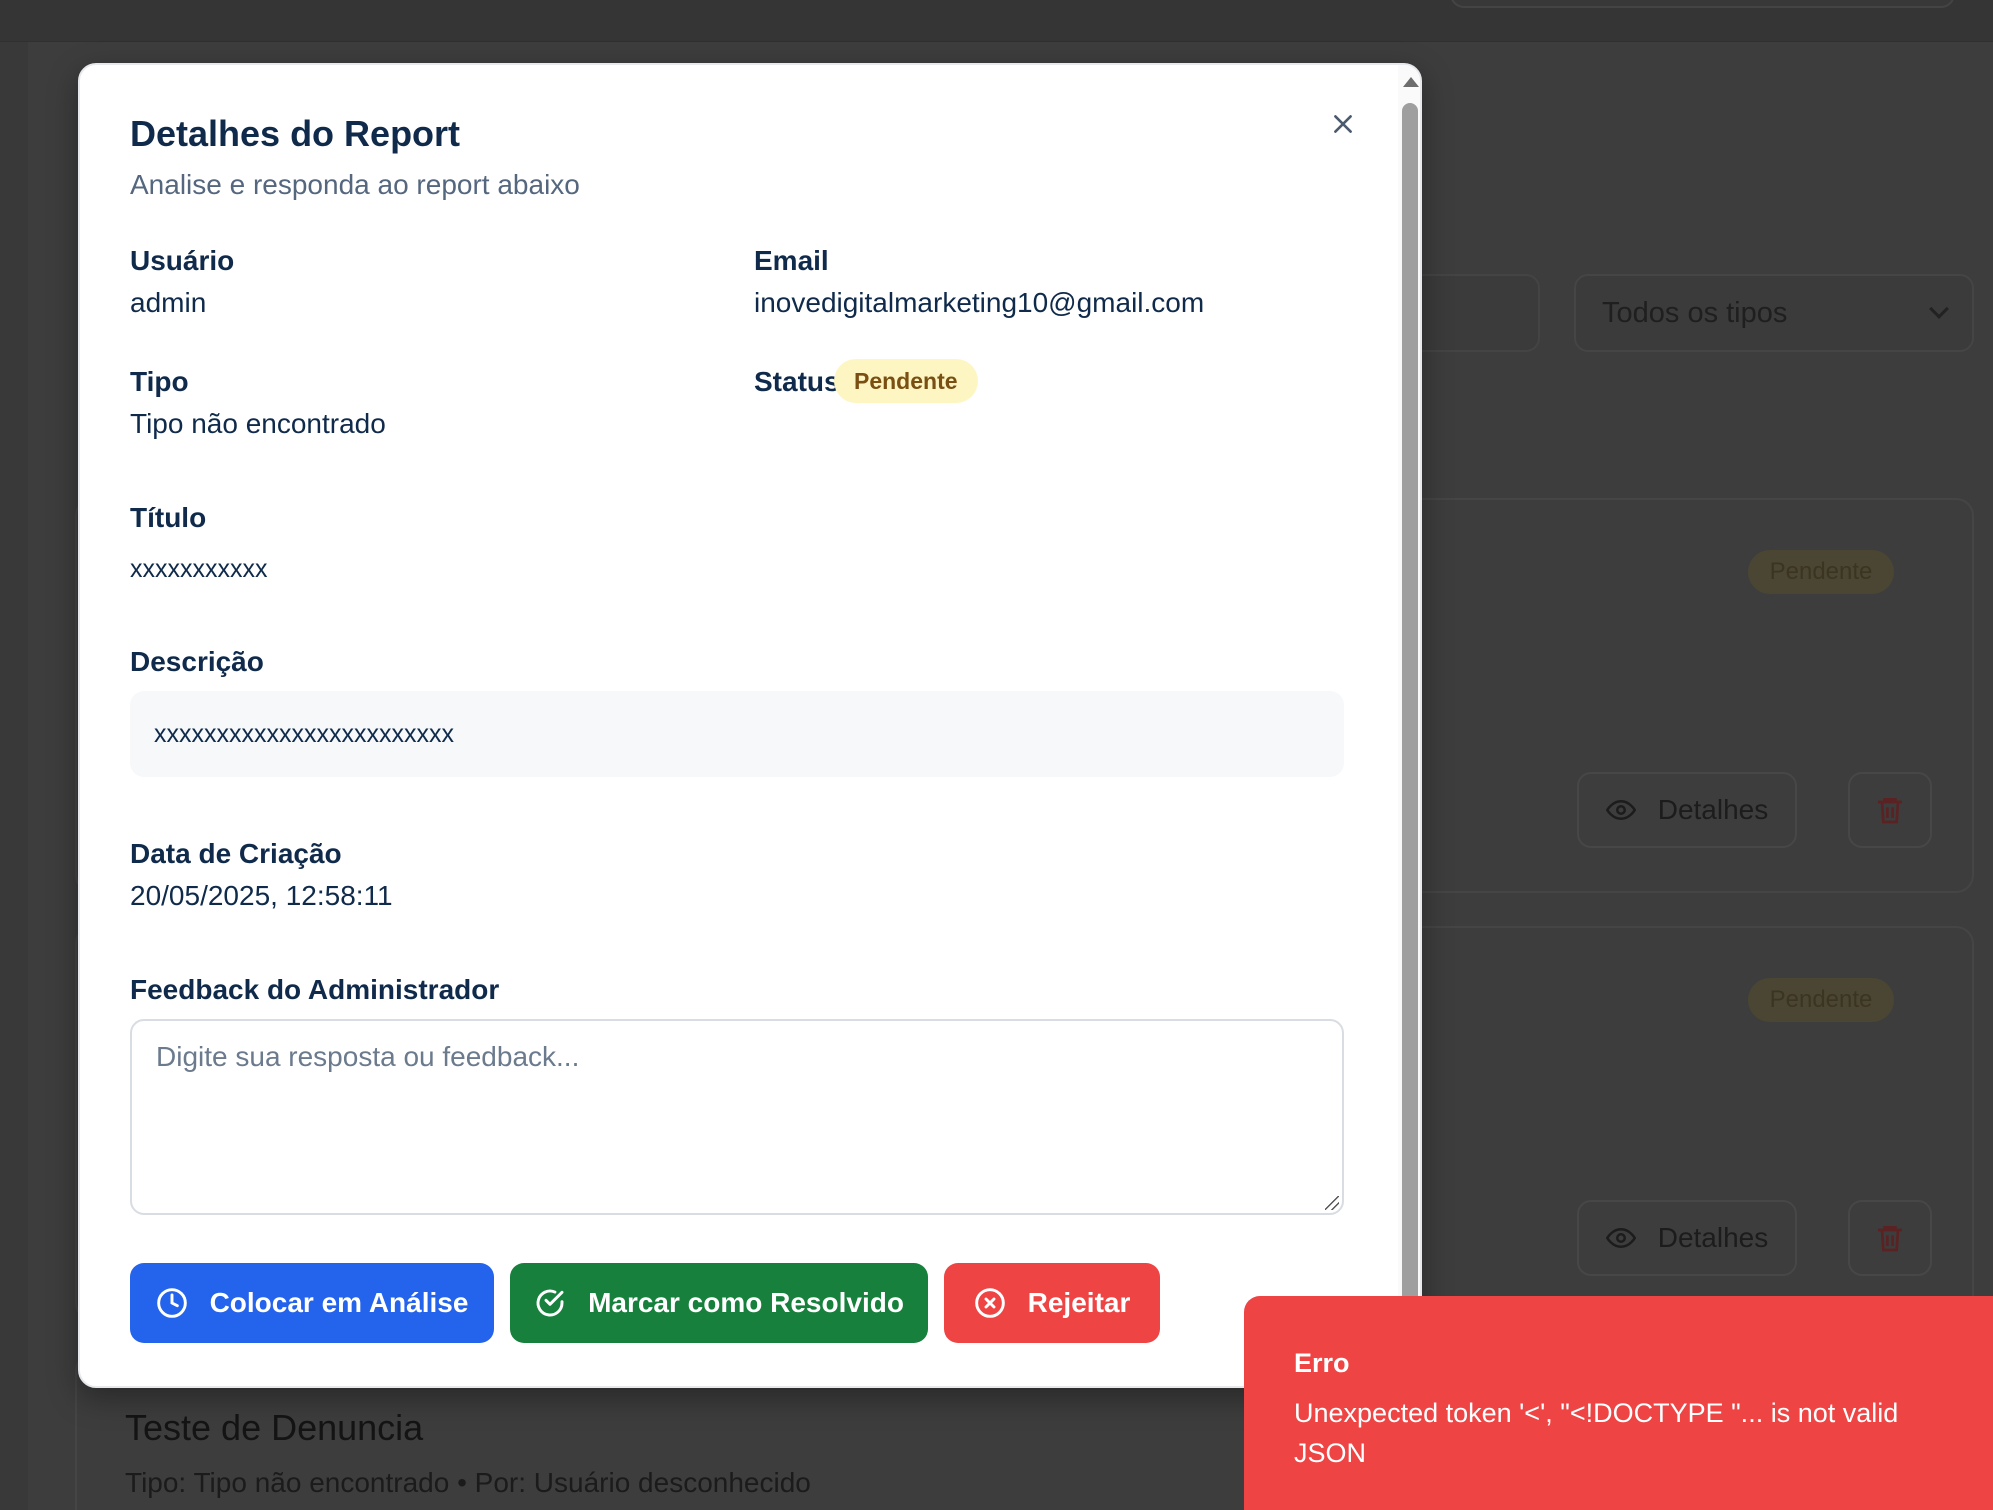 Image resolution: width=1993 pixels, height=1510 pixels. I want to click on title-value: xxxxxxxxxxx, so click(199, 569).